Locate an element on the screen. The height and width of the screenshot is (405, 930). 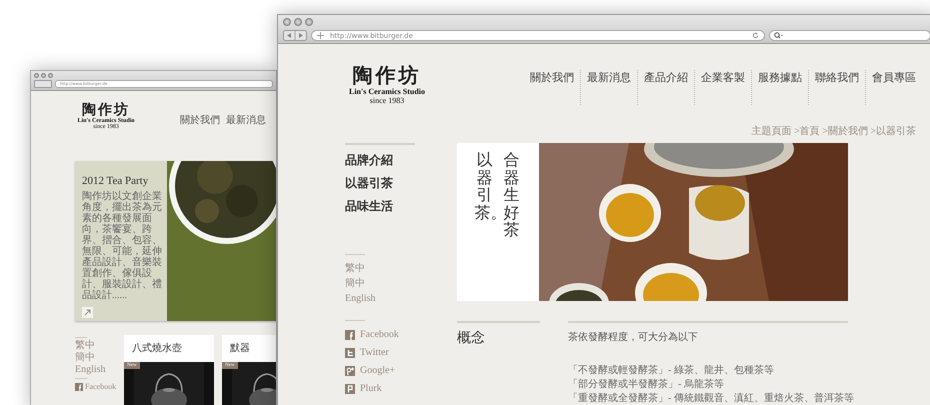
tea-category: 「部分發酵或半發酵茶」- 烏龍茶等 is located at coordinates (646, 385).